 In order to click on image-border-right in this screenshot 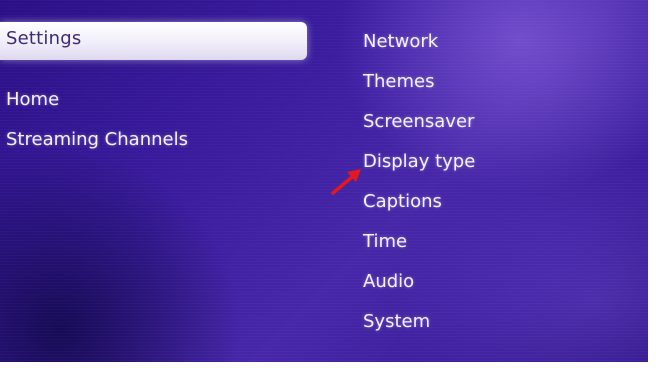, I will do `click(652, 186)`.